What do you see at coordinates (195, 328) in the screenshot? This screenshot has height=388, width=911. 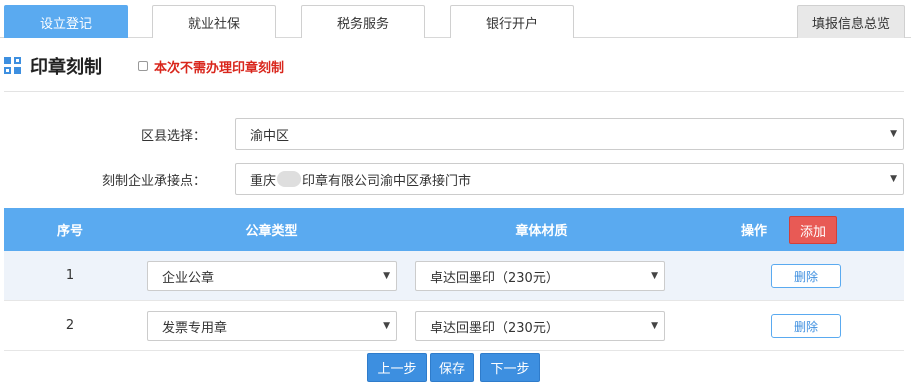 I see `seal-type-value: 发票专用章` at bounding box center [195, 328].